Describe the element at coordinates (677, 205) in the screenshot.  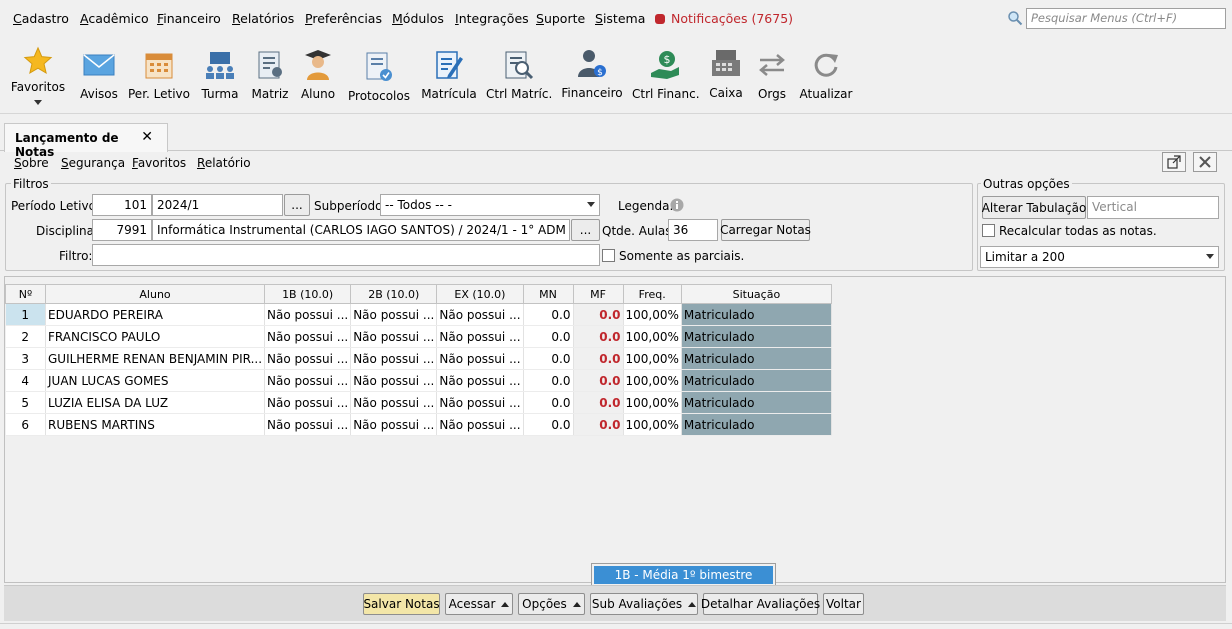
I see `info-icon` at that location.